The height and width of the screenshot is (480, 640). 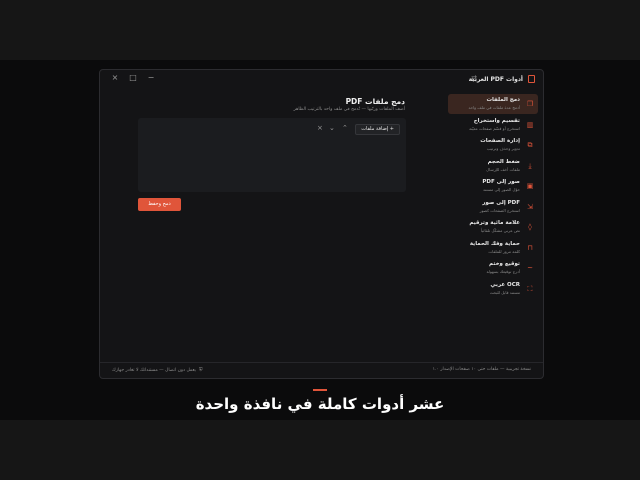 I want to click on sidebar-item-label: PDF إلى صور, so click(x=501, y=202).